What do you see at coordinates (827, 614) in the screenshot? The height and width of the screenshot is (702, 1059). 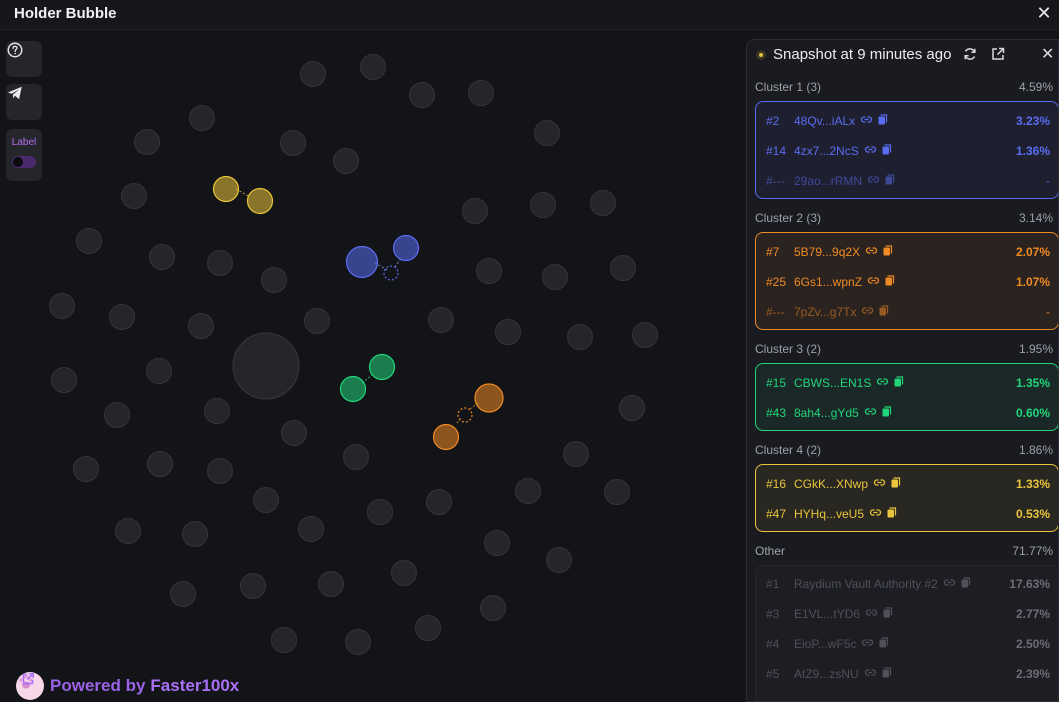 I see `holder-address: E1VL...tYD6` at bounding box center [827, 614].